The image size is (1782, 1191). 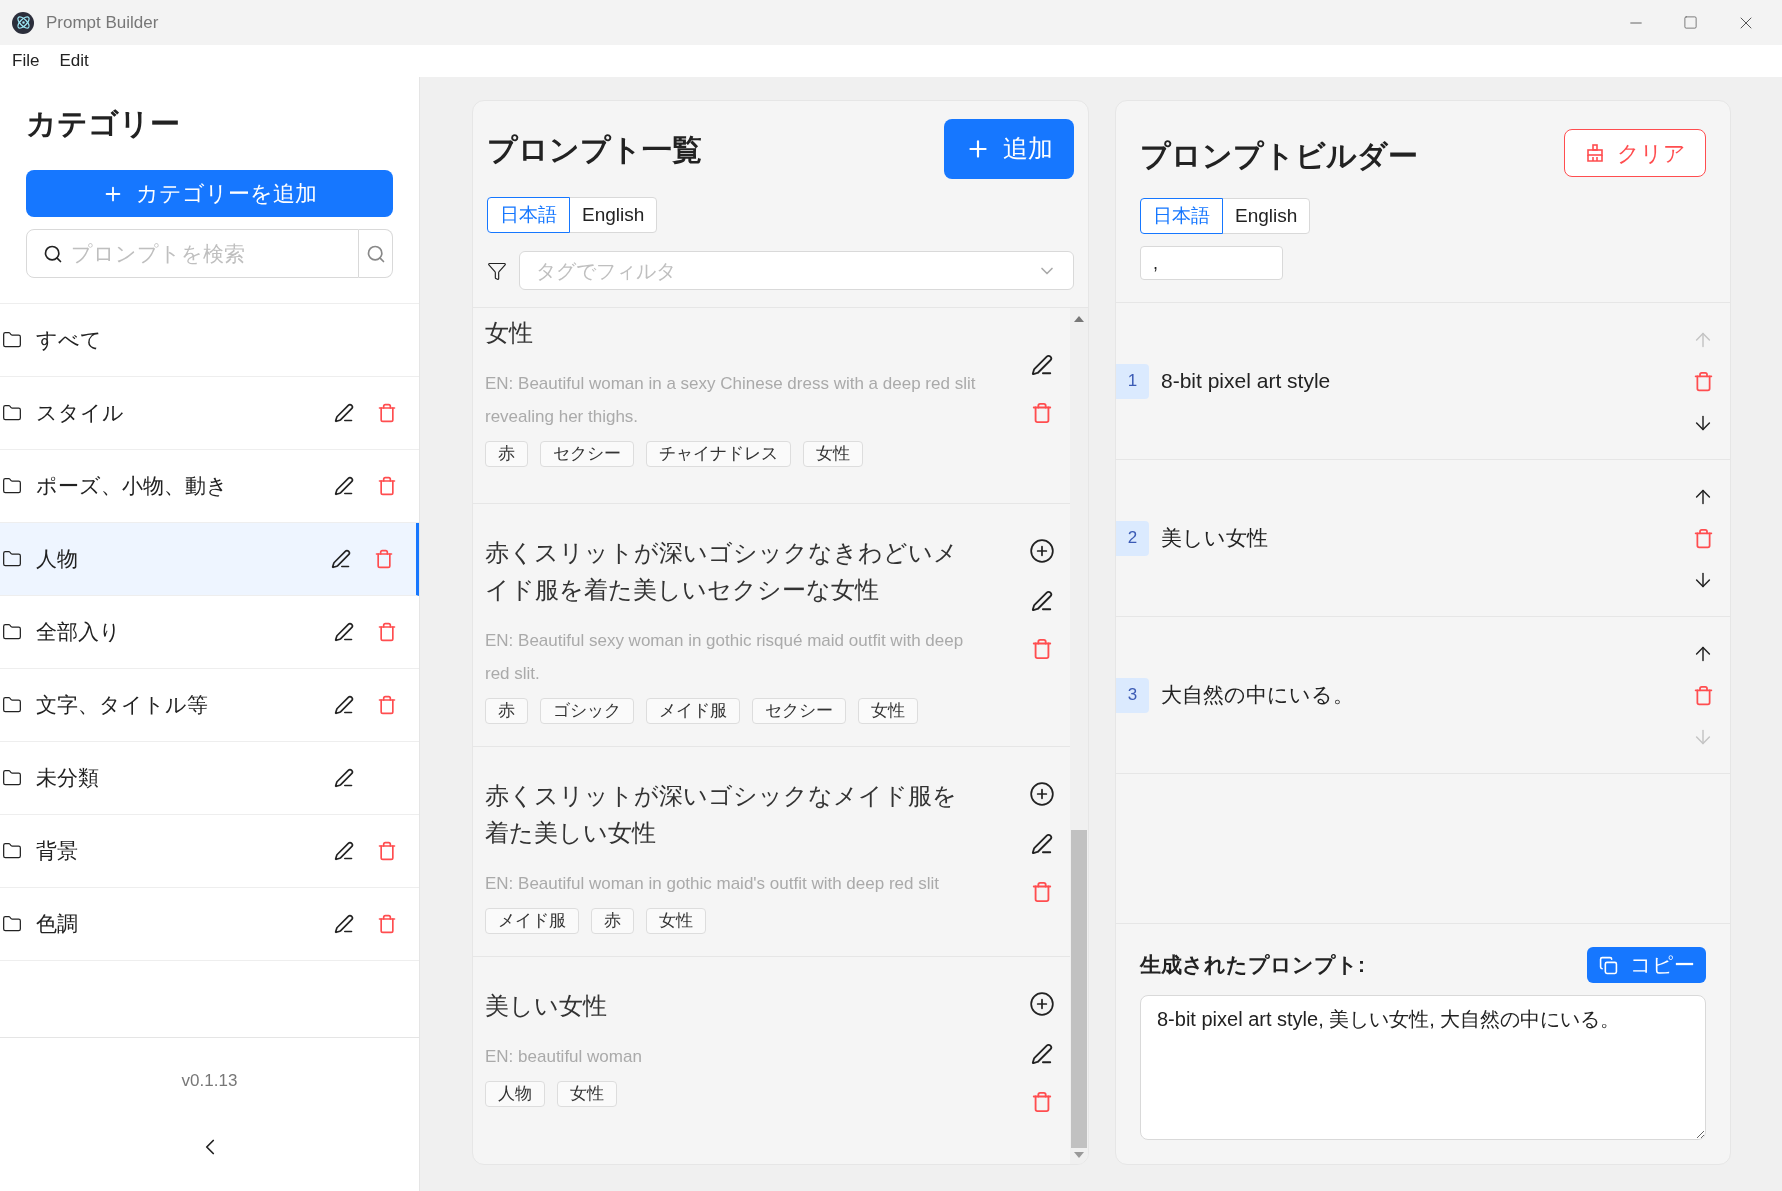 What do you see at coordinates (1594, 153) in the screenshot?
I see `broom-icon` at bounding box center [1594, 153].